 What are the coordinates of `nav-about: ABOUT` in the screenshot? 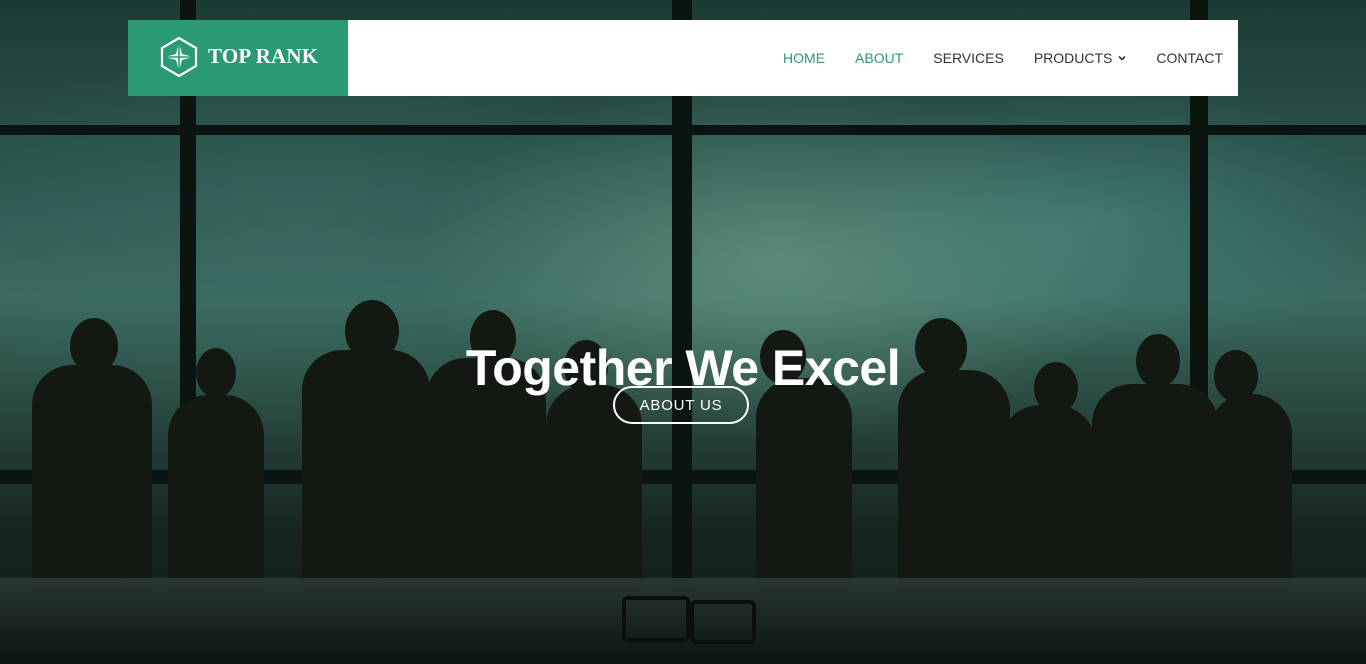 It's located at (879, 58).